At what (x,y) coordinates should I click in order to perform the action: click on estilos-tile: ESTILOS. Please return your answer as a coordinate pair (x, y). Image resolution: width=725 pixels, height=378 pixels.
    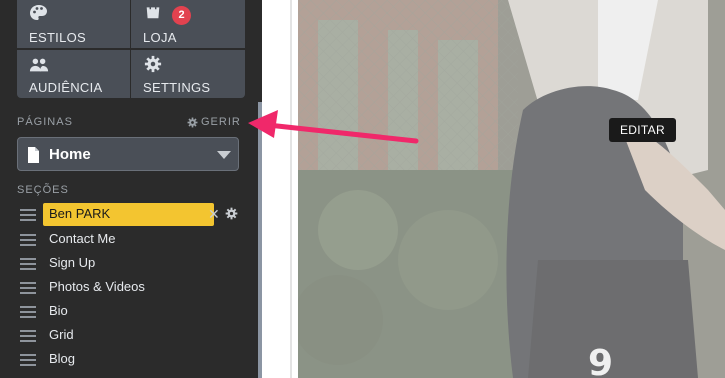
    Looking at the image, I should click on (73, 24).